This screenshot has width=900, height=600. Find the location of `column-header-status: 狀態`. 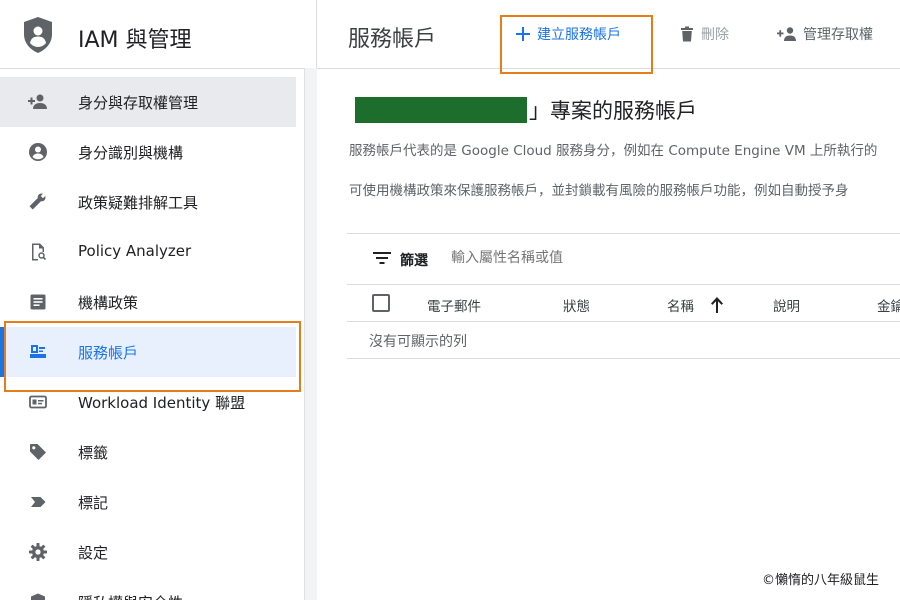

column-header-status: 狀態 is located at coordinates (576, 305).